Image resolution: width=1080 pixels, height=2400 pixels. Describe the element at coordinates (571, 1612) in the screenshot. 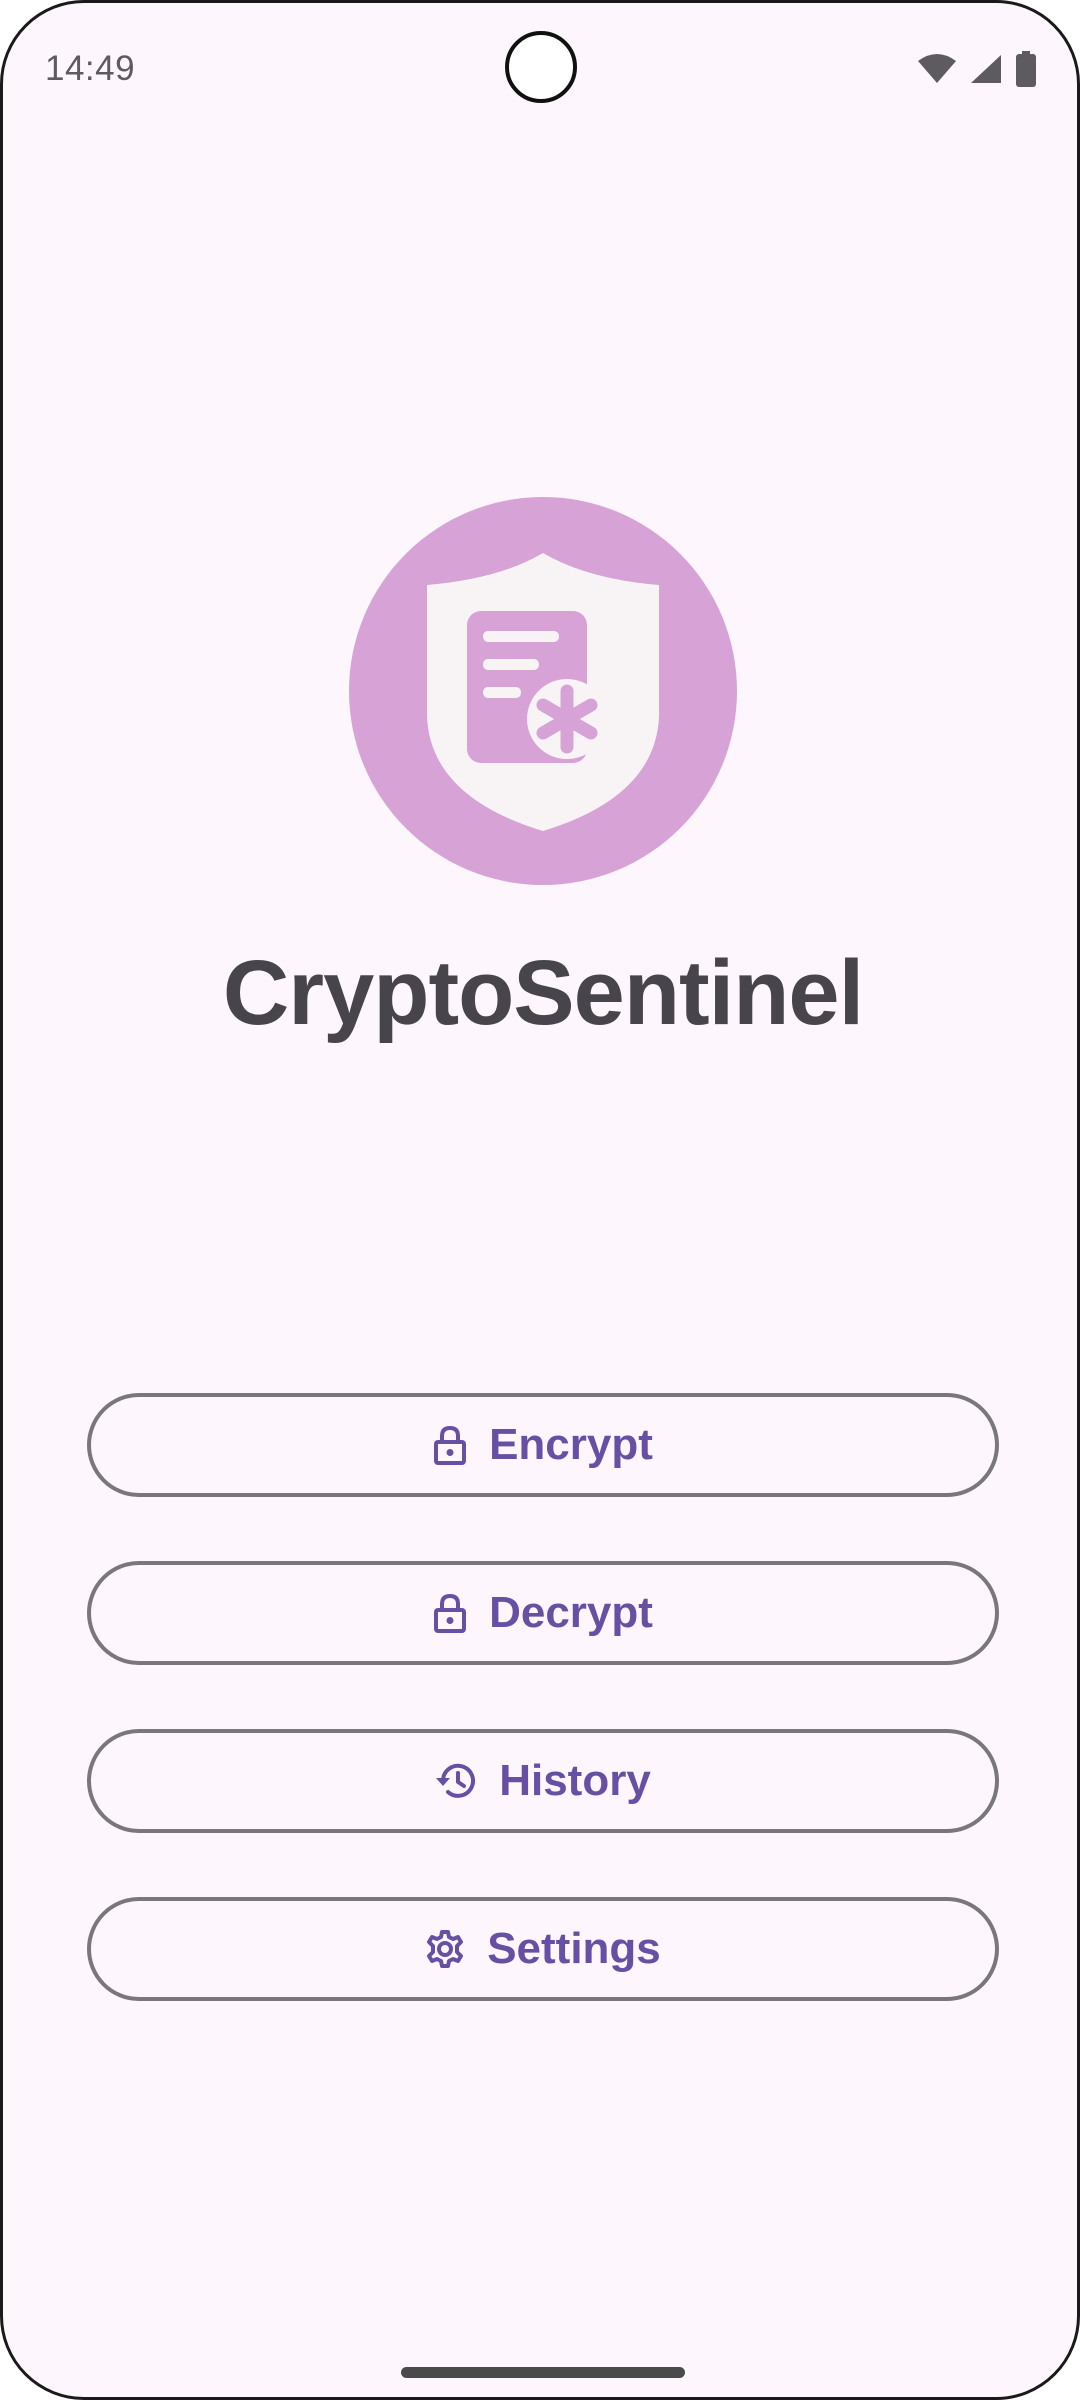

I see `decrypt-button-label: Decrypt` at that location.